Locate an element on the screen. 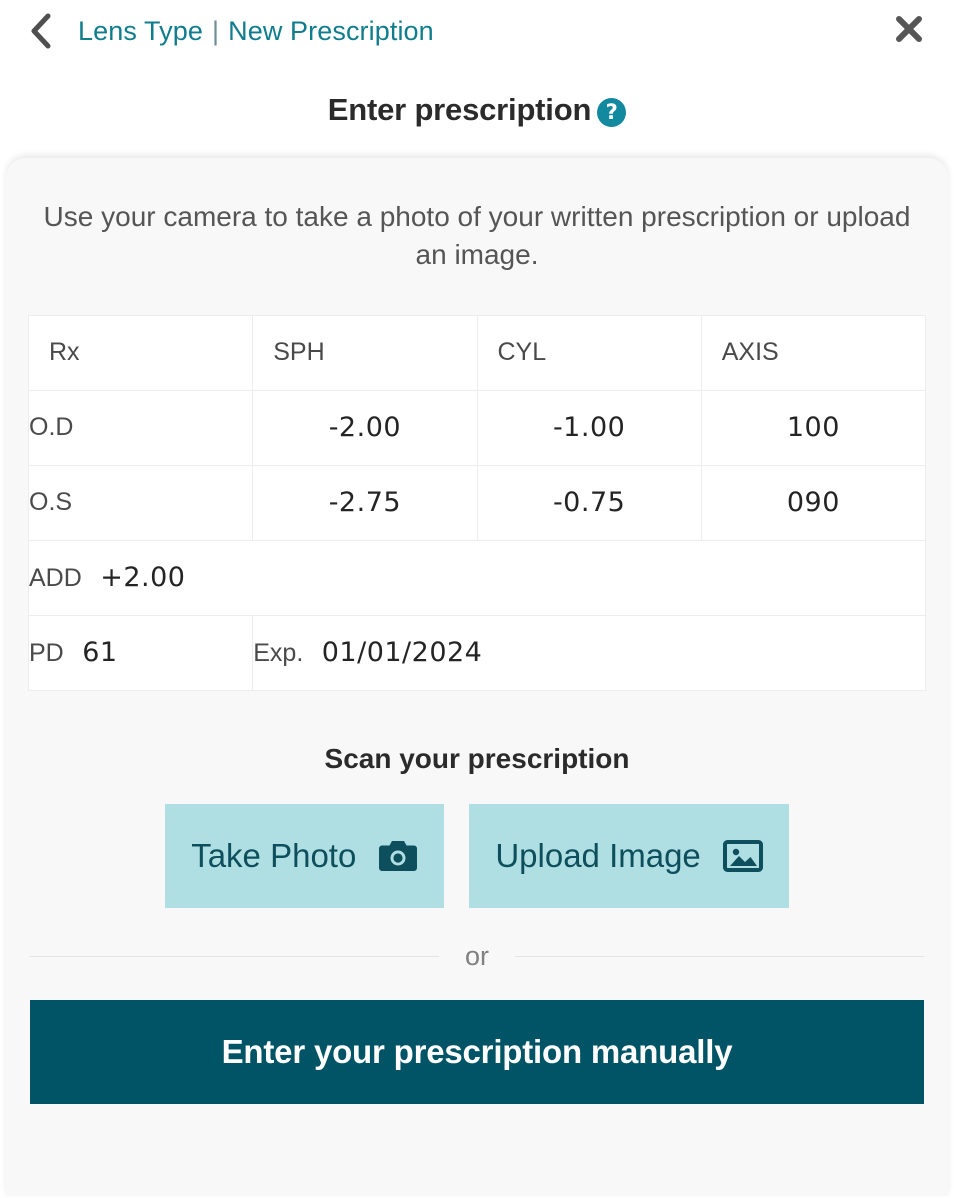  cell-od-axis: 100 is located at coordinates (813, 427).